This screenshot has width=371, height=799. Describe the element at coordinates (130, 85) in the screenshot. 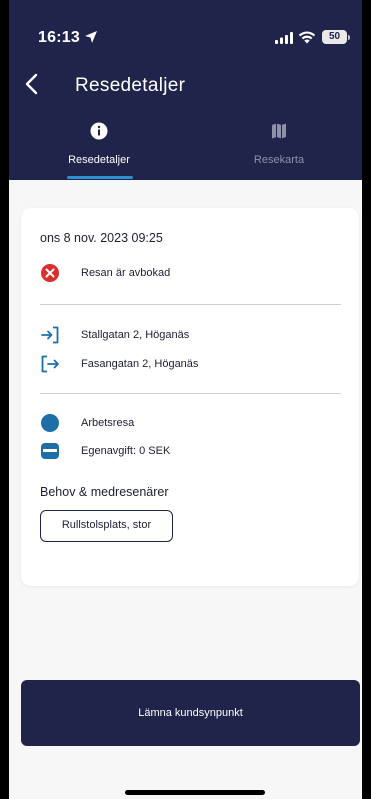

I see `page-title: Resedetaljer` at that location.